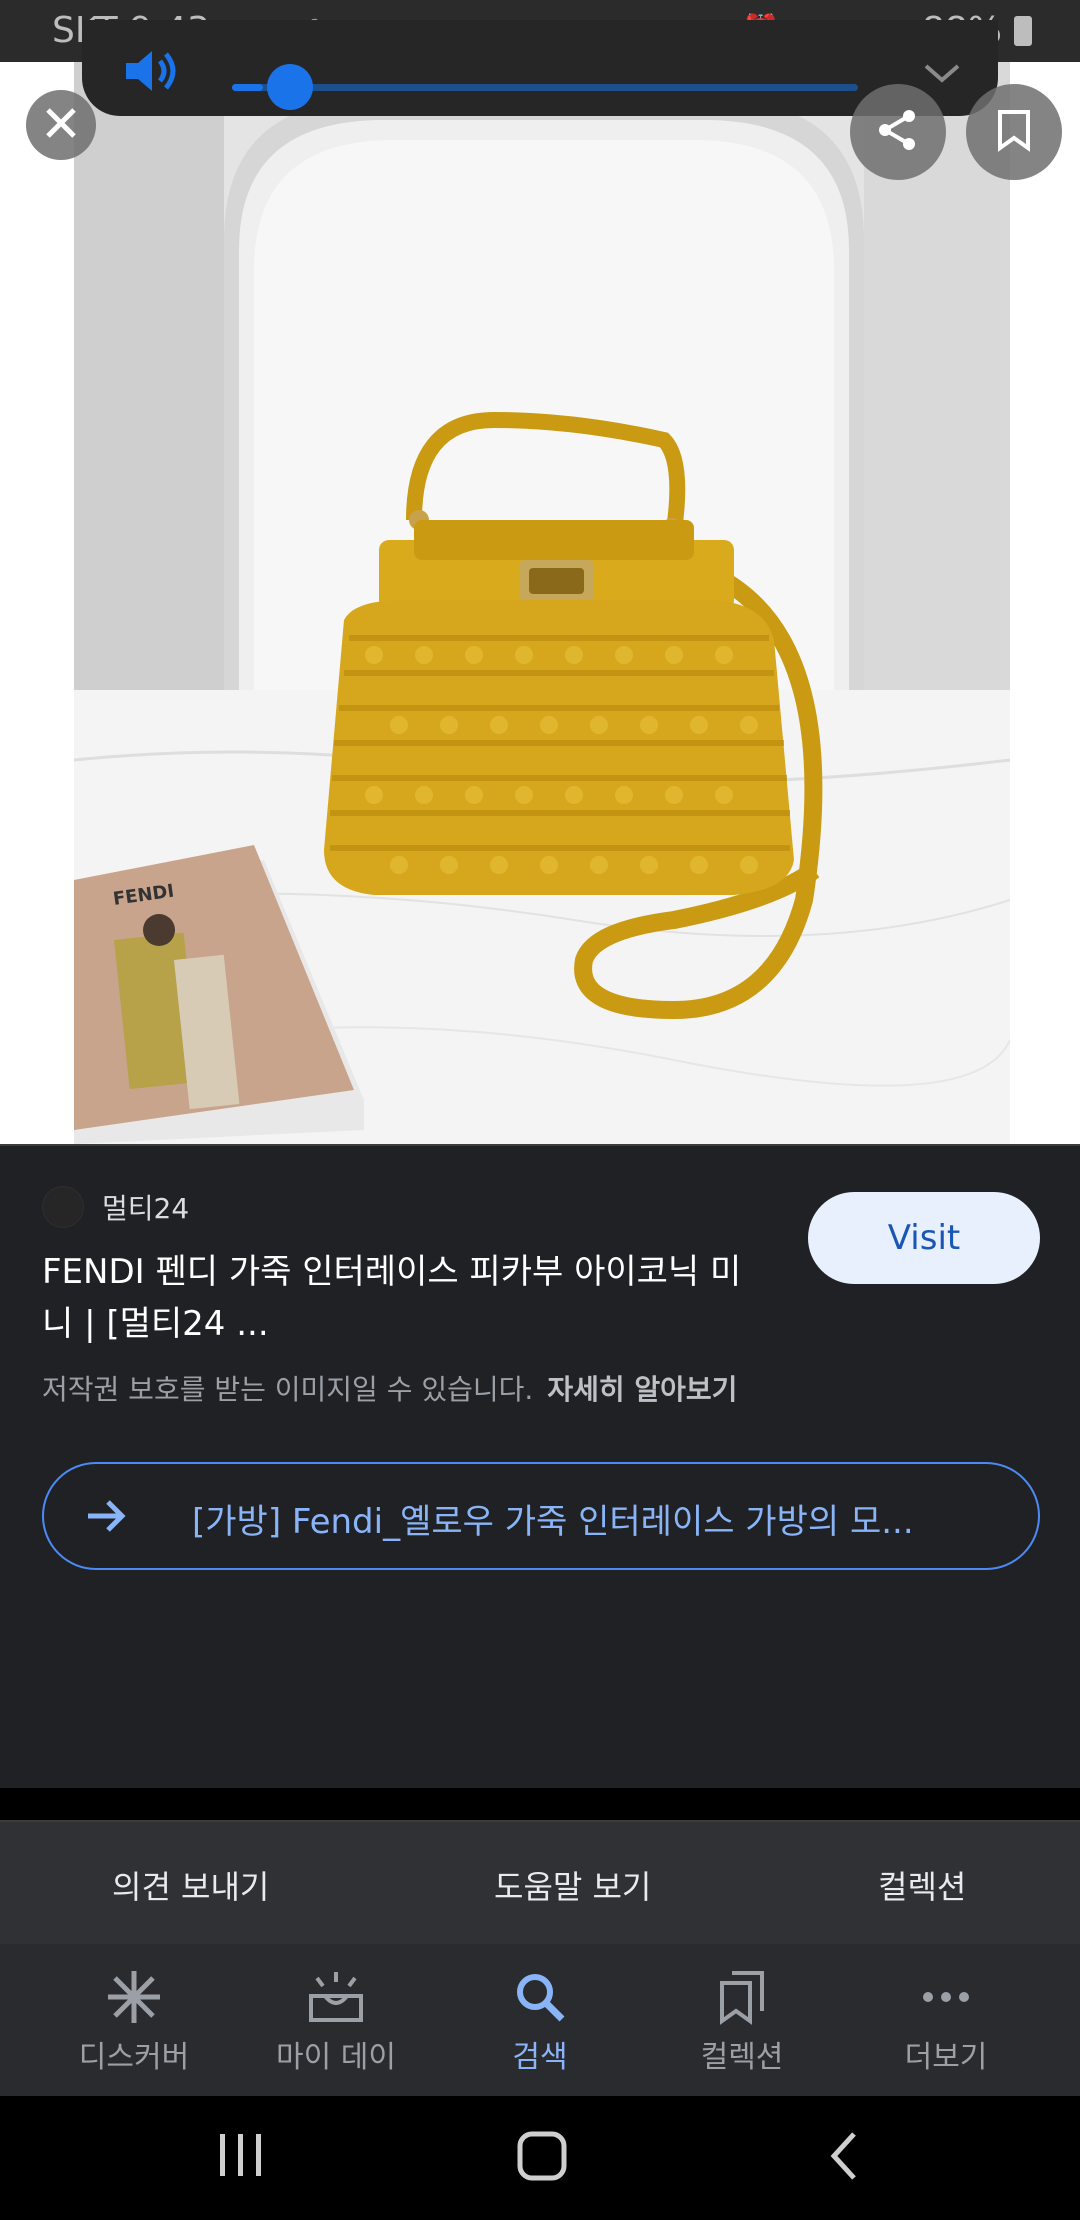  What do you see at coordinates (392, 1272) in the screenshot?
I see `result-title-line-1: FENDI 펜디 가죽 인터레이스 피카부 아이코닉 미` at bounding box center [392, 1272].